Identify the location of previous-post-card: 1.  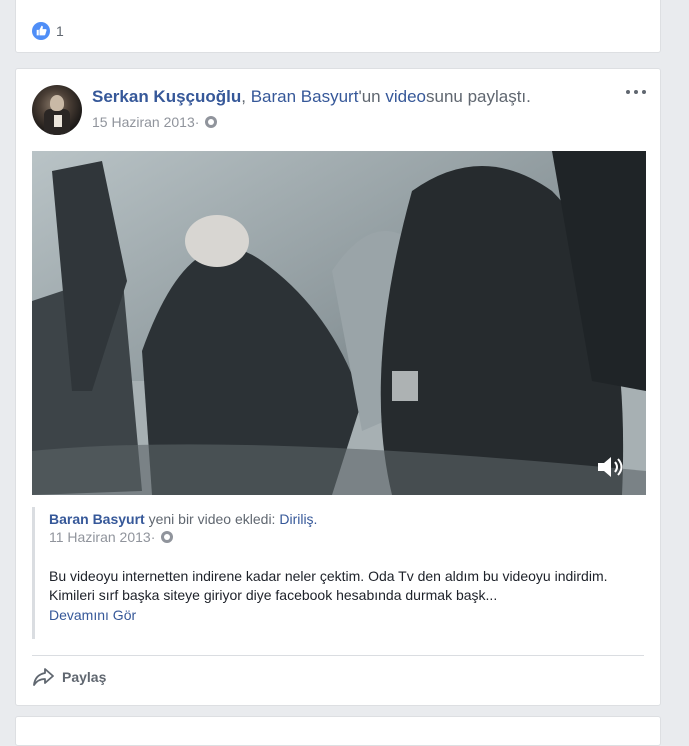
(338, 26).